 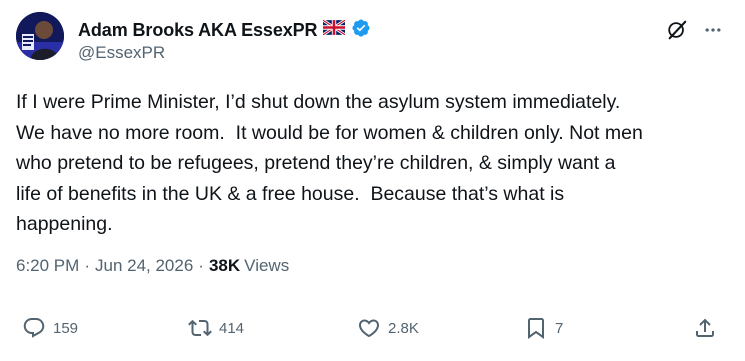 I want to click on author-name-row: Adam Brooks AKA EssexPR, so click(x=224, y=30).